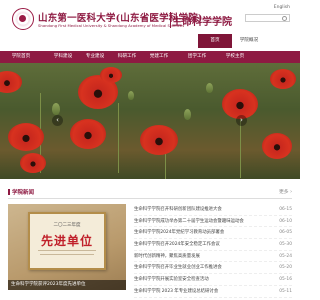 The image size is (320, 300). I want to click on news-item: 生命科学学院成功举办第二十届学生运动会暨趣味运动会 06-10, so click(213, 222).